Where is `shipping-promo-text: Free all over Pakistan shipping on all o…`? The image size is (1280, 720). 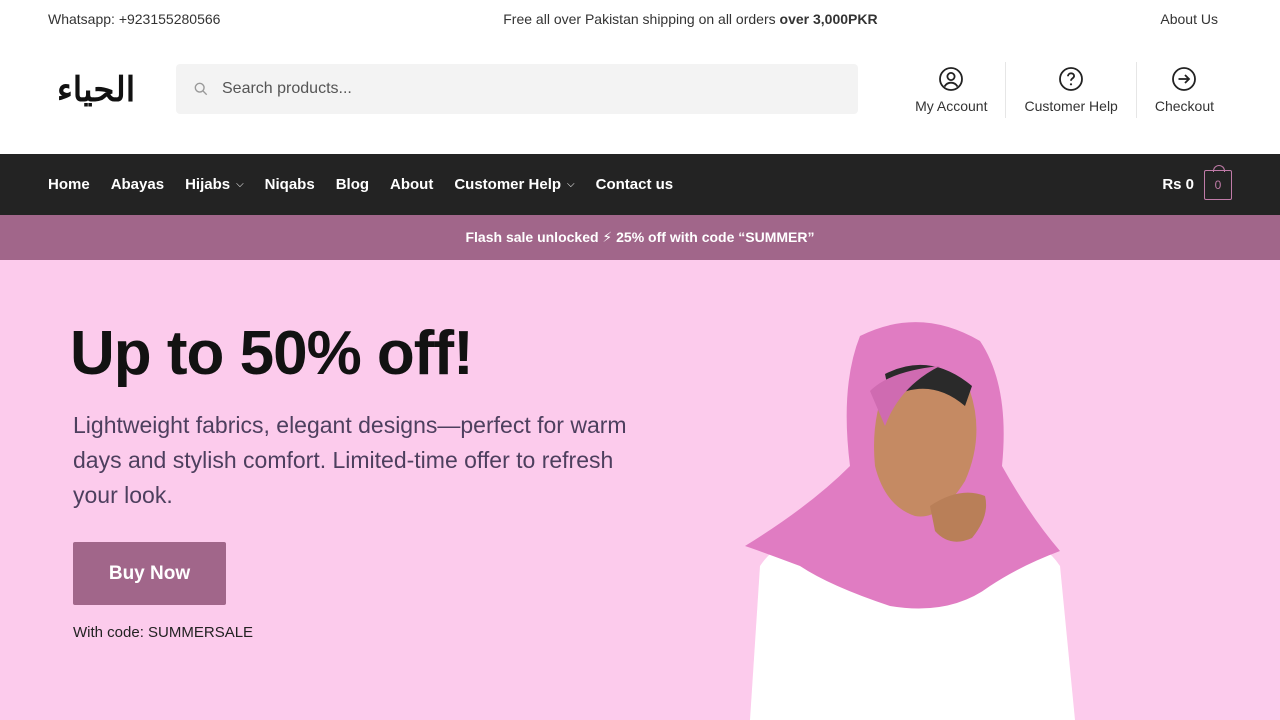
shipping-promo-text: Free all over Pakistan shipping on all o… is located at coordinates (641, 19).